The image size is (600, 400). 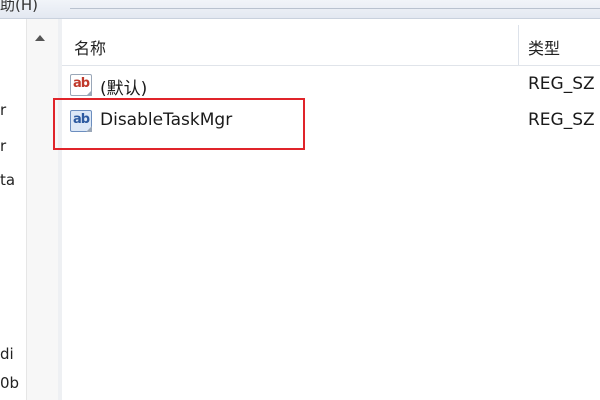 I want to click on menu-help: 助(H), so click(x=19, y=7).